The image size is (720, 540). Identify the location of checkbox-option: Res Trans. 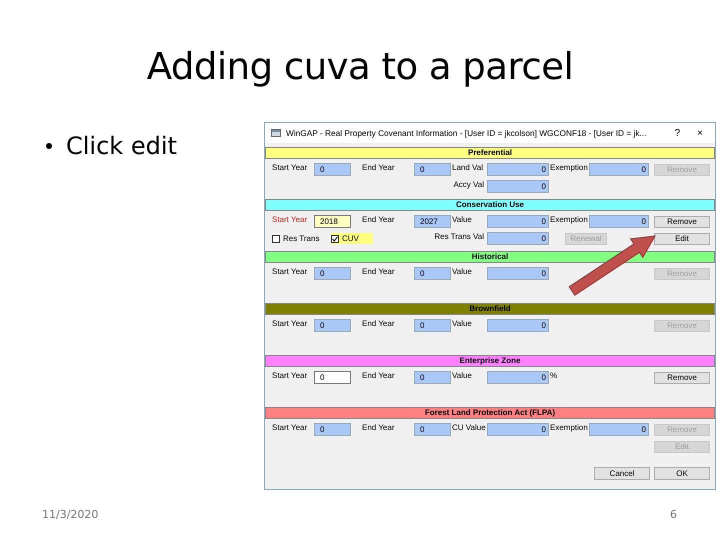
(296, 238).